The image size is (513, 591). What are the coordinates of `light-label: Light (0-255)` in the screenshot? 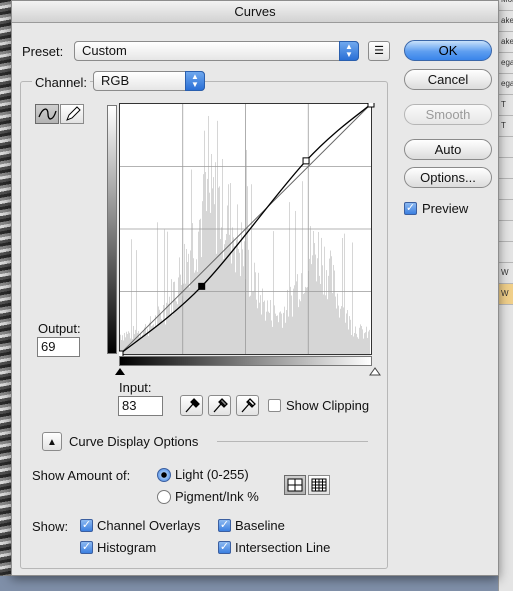 It's located at (212, 474).